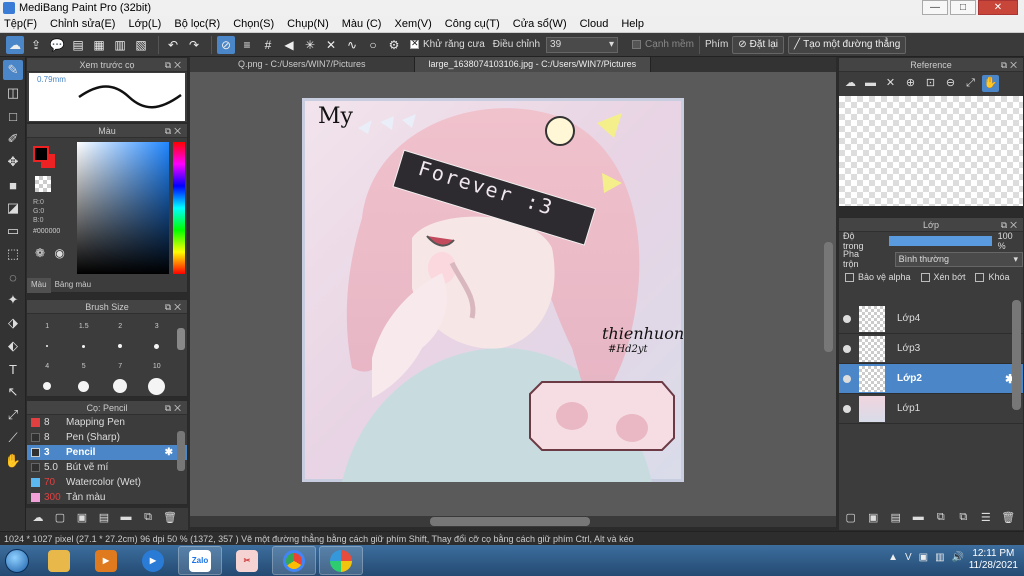  I want to click on menu-select: Chọn(S), so click(253, 24).